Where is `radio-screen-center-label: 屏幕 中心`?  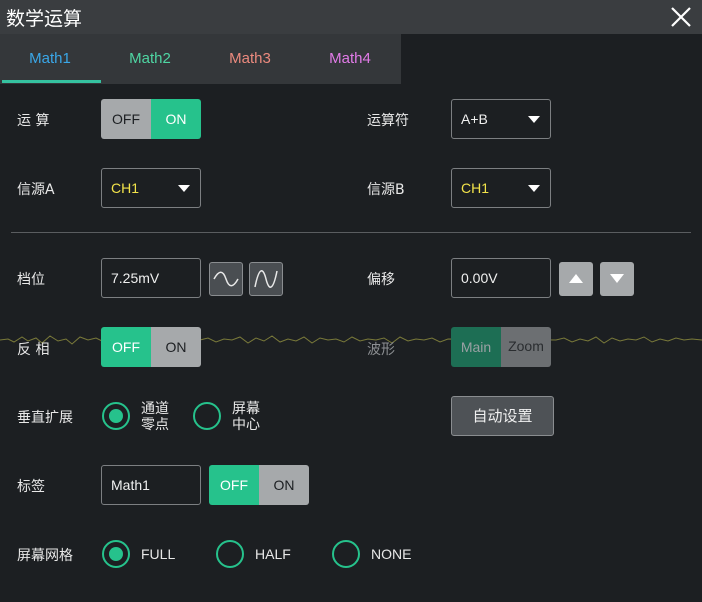
radio-screen-center-label: 屏幕 中心 is located at coordinates (246, 417).